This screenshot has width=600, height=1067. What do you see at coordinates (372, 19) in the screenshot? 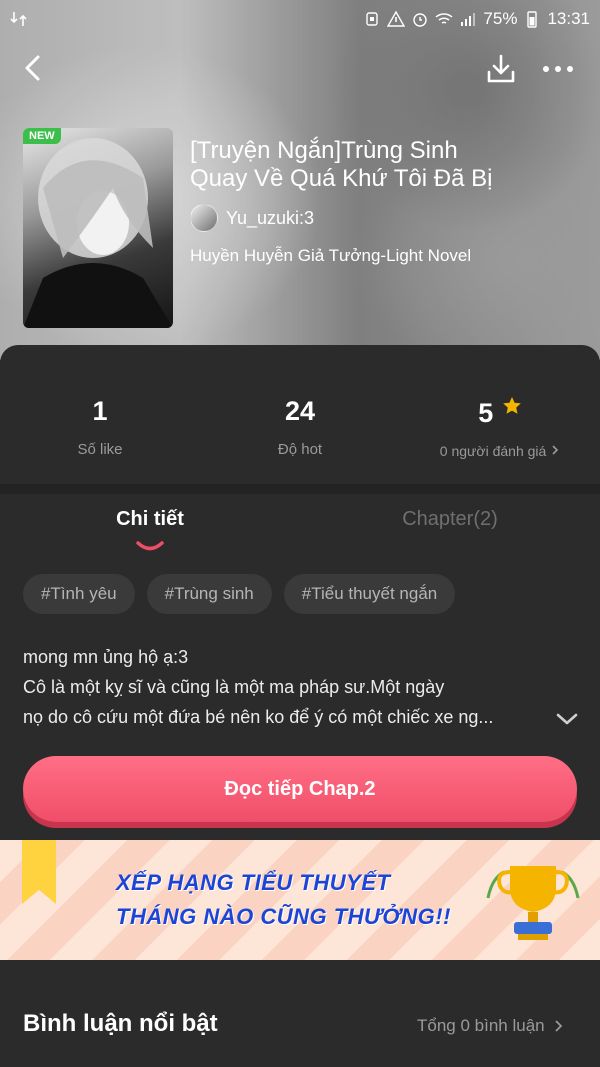
I see `shield-icon` at bounding box center [372, 19].